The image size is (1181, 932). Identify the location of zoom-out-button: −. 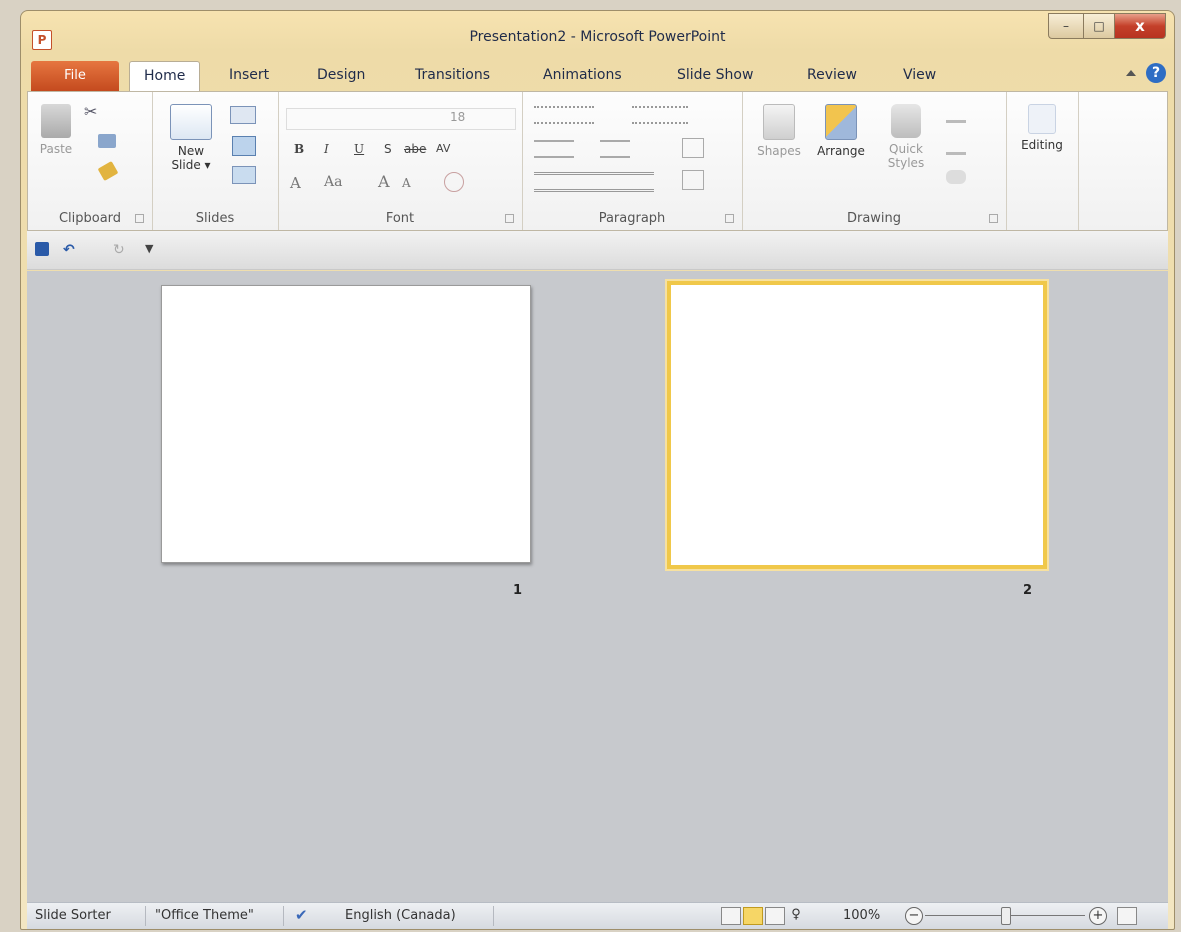
(914, 916).